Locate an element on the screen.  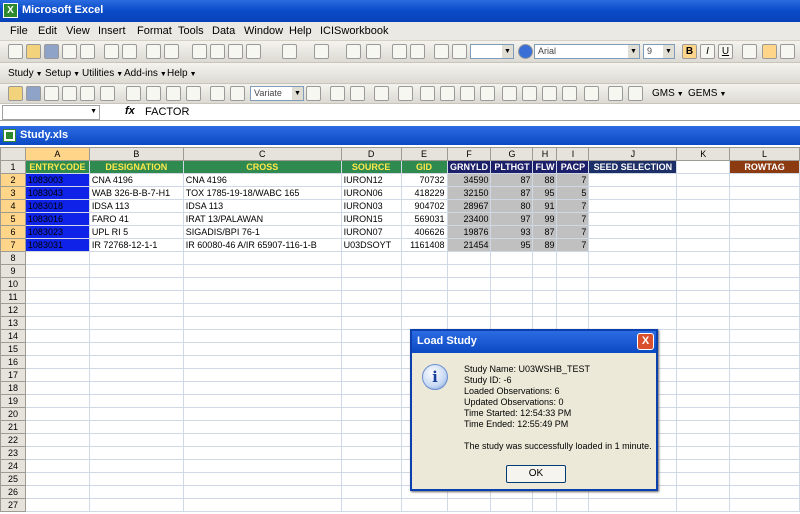
row-header: 3 is located at coordinates (13, 193).